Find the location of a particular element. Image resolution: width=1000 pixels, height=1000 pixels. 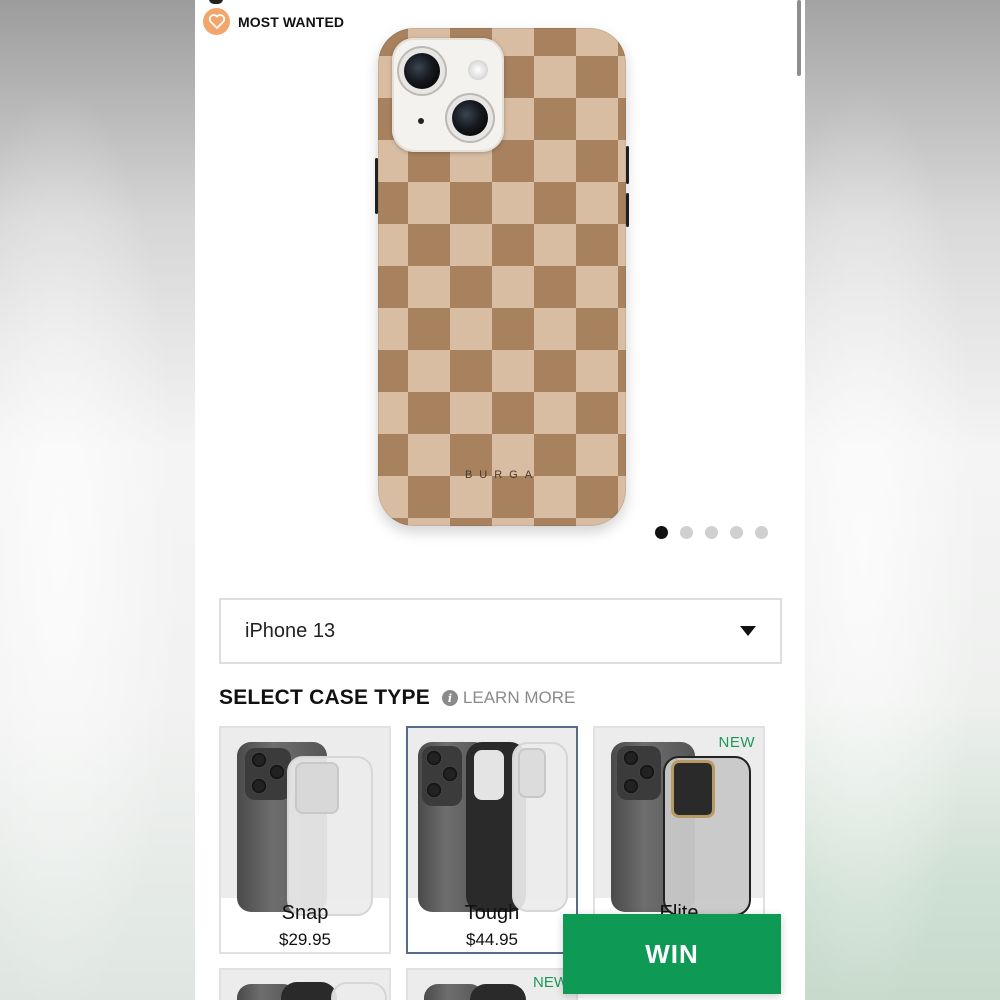

brand-mark: BURGA is located at coordinates (502, 475).